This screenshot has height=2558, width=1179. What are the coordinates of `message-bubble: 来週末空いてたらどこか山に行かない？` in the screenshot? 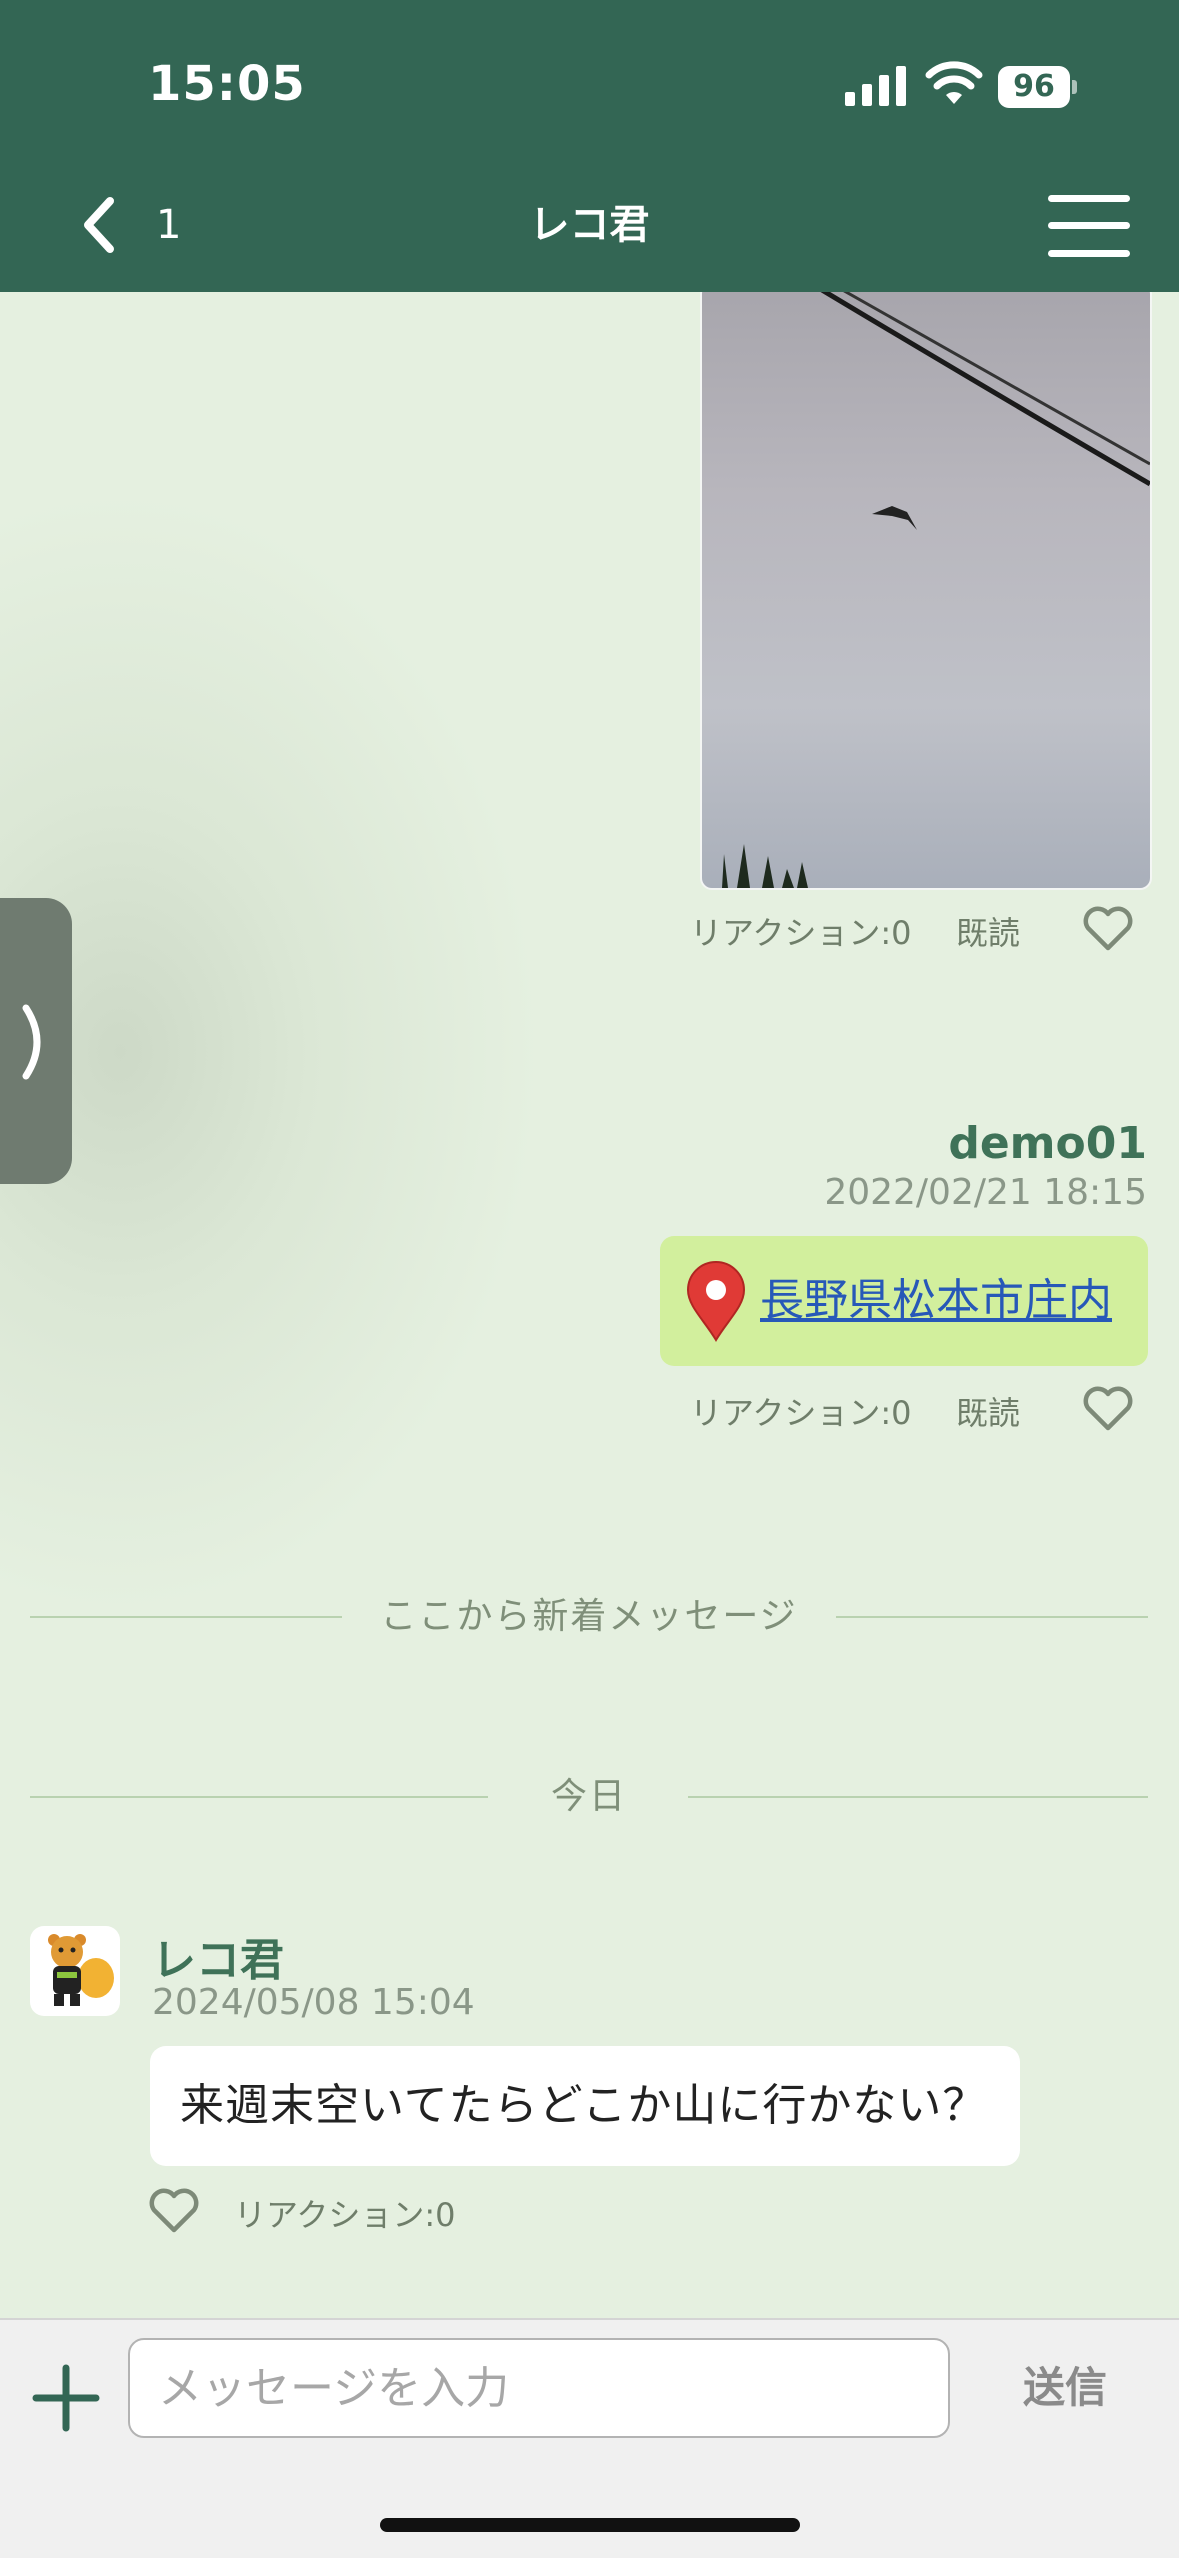 It's located at (585, 2106).